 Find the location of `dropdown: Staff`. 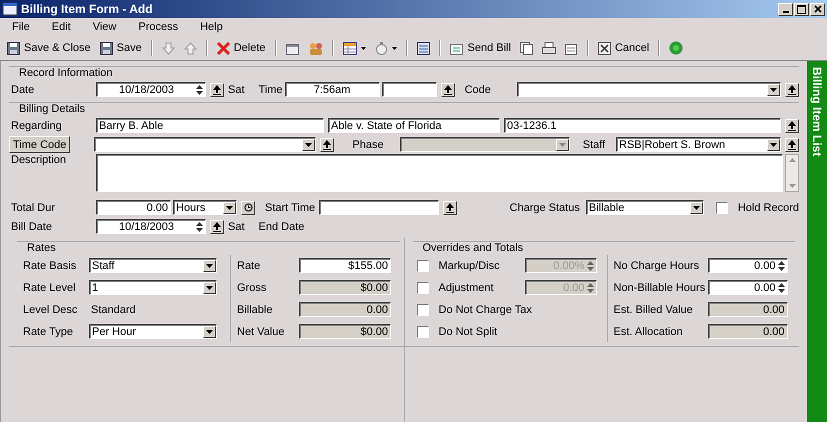

dropdown: Staff is located at coordinates (153, 265).